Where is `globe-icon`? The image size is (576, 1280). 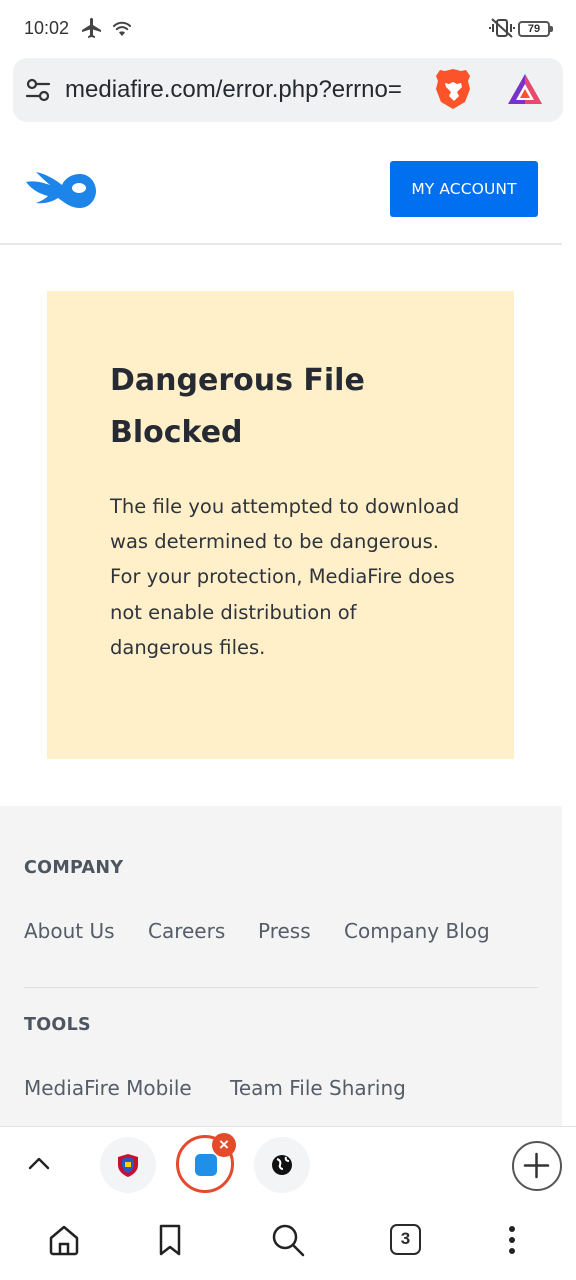 globe-icon is located at coordinates (282, 1165).